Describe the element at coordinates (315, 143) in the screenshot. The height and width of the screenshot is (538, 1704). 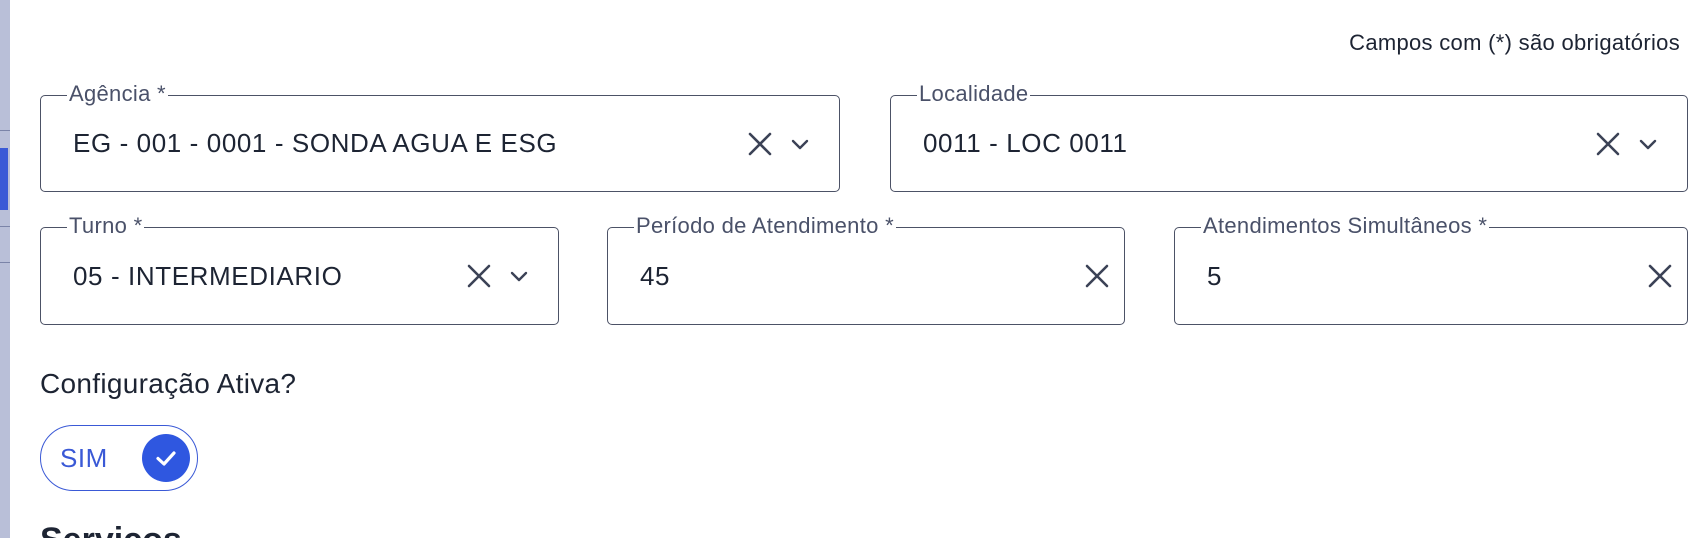
I see `agencia-value: EG - 001 - 0001 - SONDA AGUA E ESG` at that location.